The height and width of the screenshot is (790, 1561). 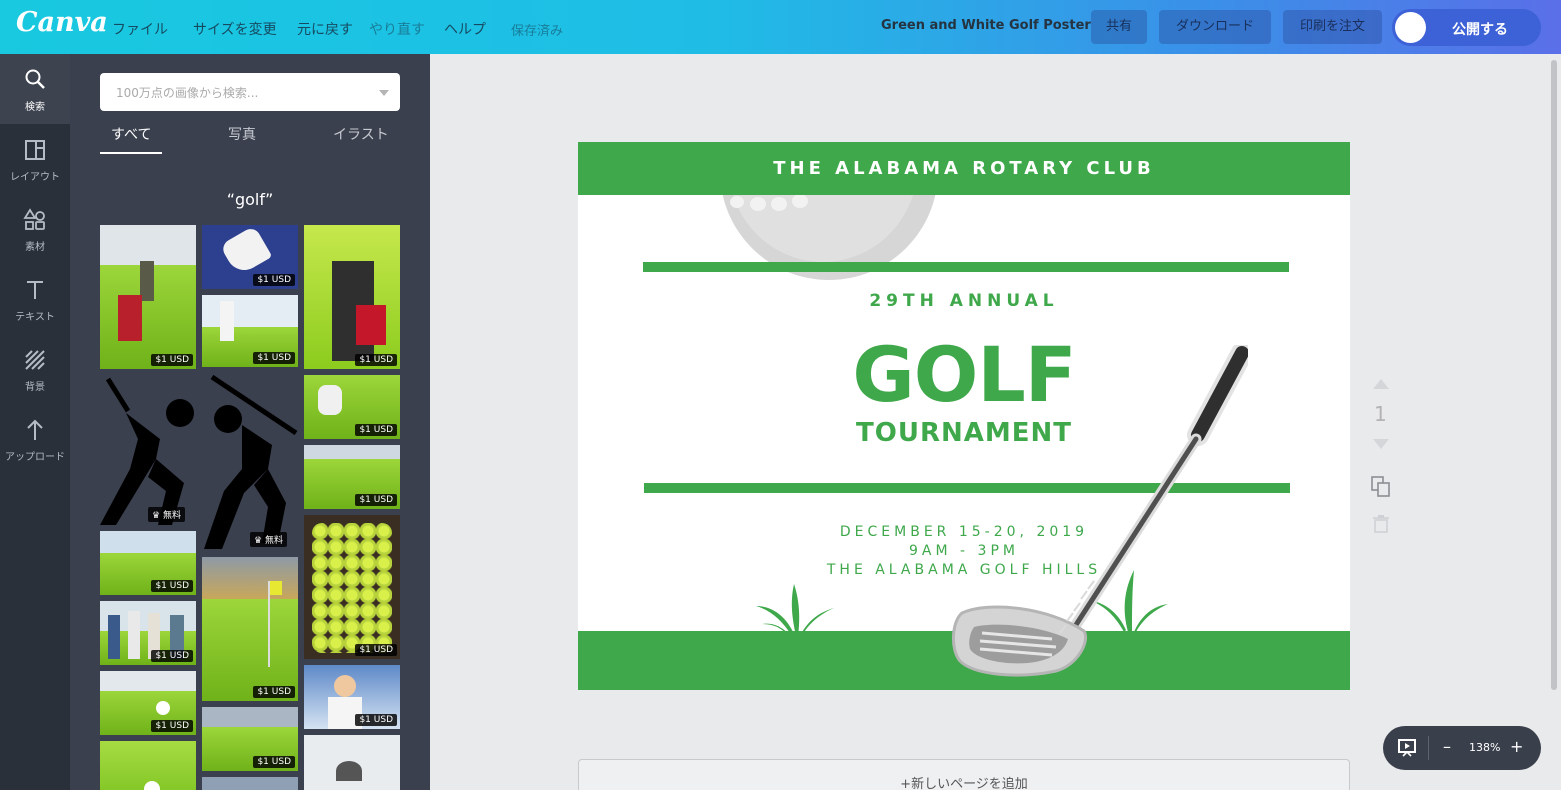 What do you see at coordinates (1466, 27) in the screenshot?
I see `publish-button: 公開する` at bounding box center [1466, 27].